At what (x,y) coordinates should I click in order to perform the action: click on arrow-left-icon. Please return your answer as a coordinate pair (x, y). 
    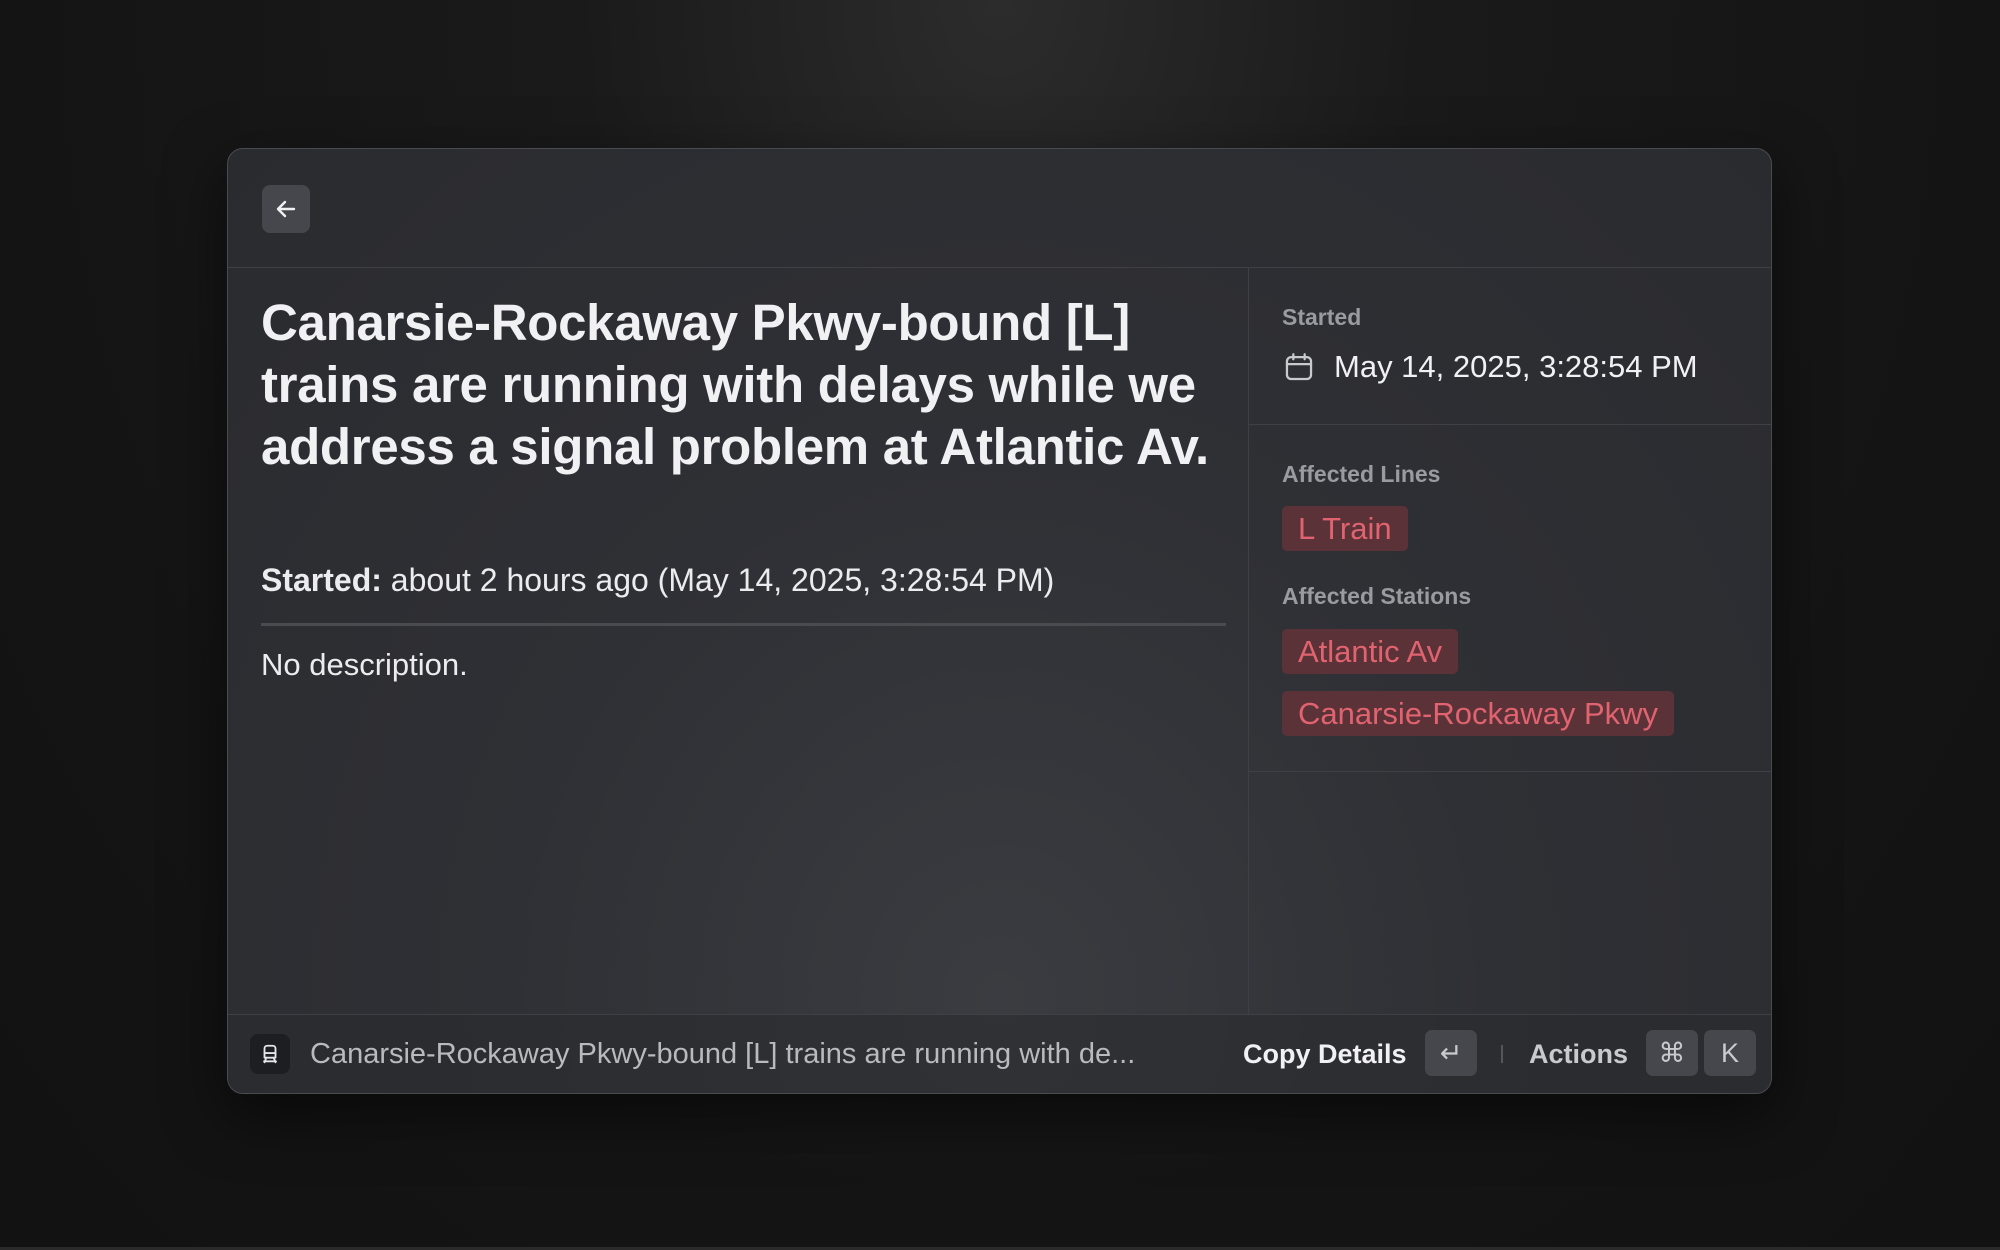
    Looking at the image, I should click on (286, 209).